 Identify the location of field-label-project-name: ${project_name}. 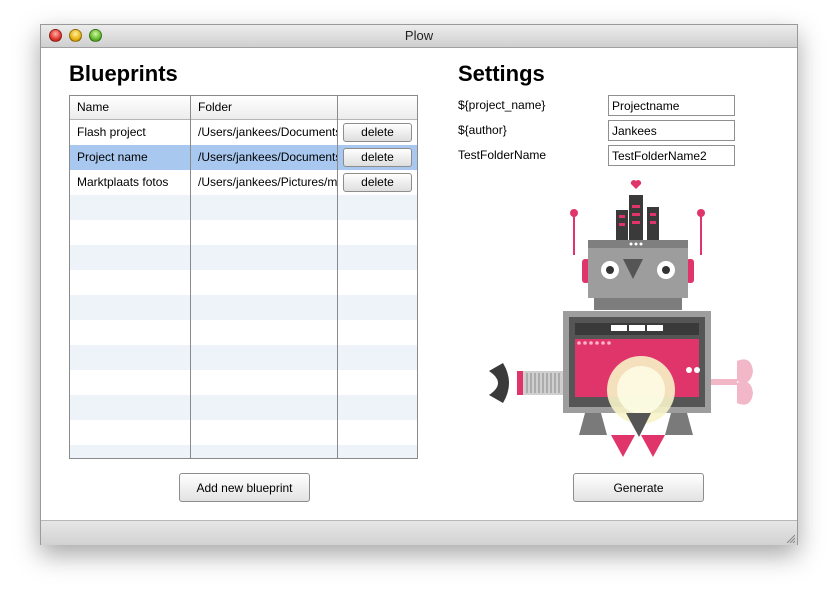
(502, 105).